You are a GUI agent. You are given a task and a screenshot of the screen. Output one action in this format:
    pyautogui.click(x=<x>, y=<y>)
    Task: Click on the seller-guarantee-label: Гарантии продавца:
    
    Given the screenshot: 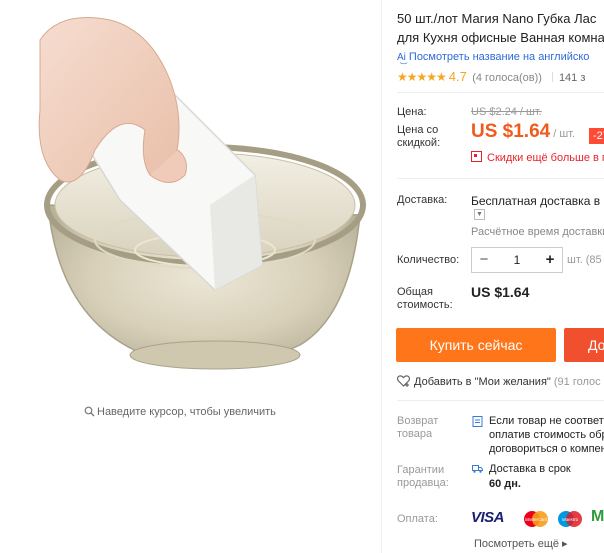 What is the action you would take?
    pyautogui.click(x=423, y=477)
    